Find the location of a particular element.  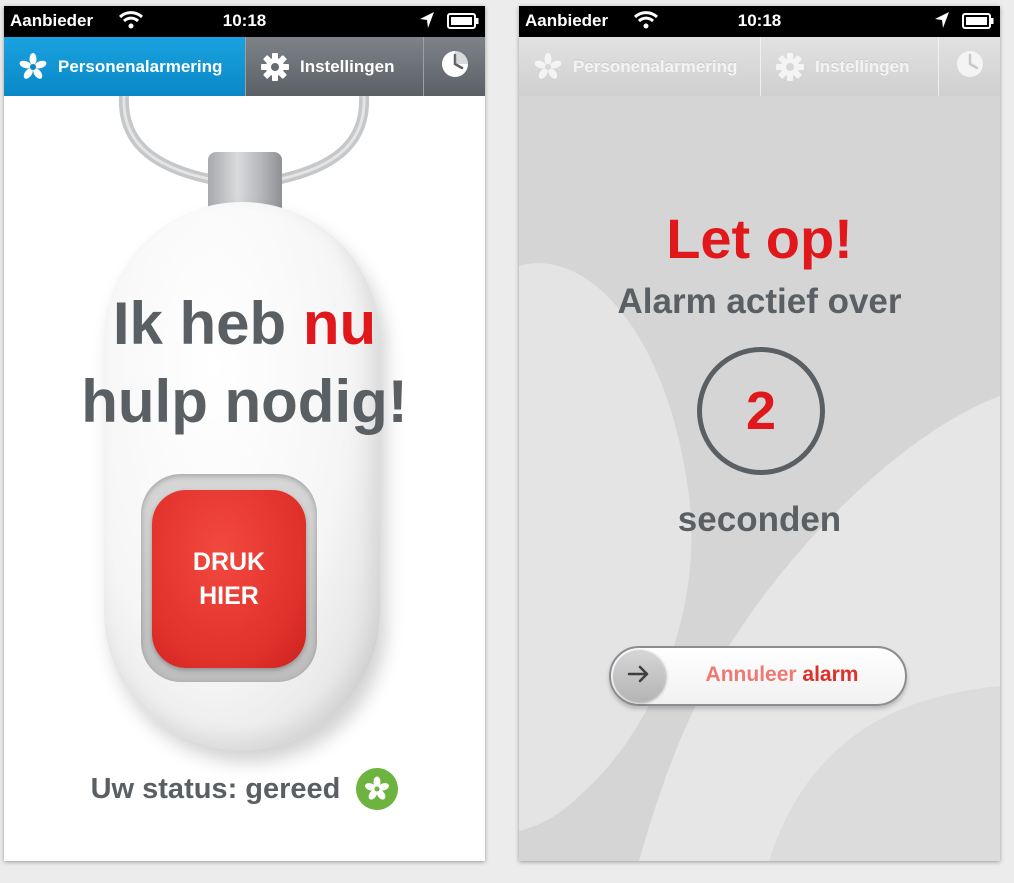

warning-title: Let op! is located at coordinates (759, 238).